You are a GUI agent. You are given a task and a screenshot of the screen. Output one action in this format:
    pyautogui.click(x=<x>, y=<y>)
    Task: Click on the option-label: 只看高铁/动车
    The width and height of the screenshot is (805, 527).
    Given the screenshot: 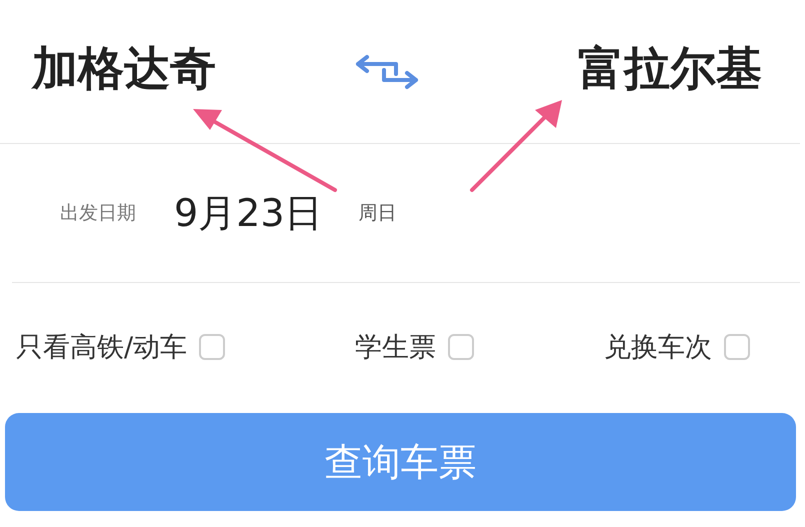 What is the action you would take?
    pyautogui.click(x=102, y=348)
    